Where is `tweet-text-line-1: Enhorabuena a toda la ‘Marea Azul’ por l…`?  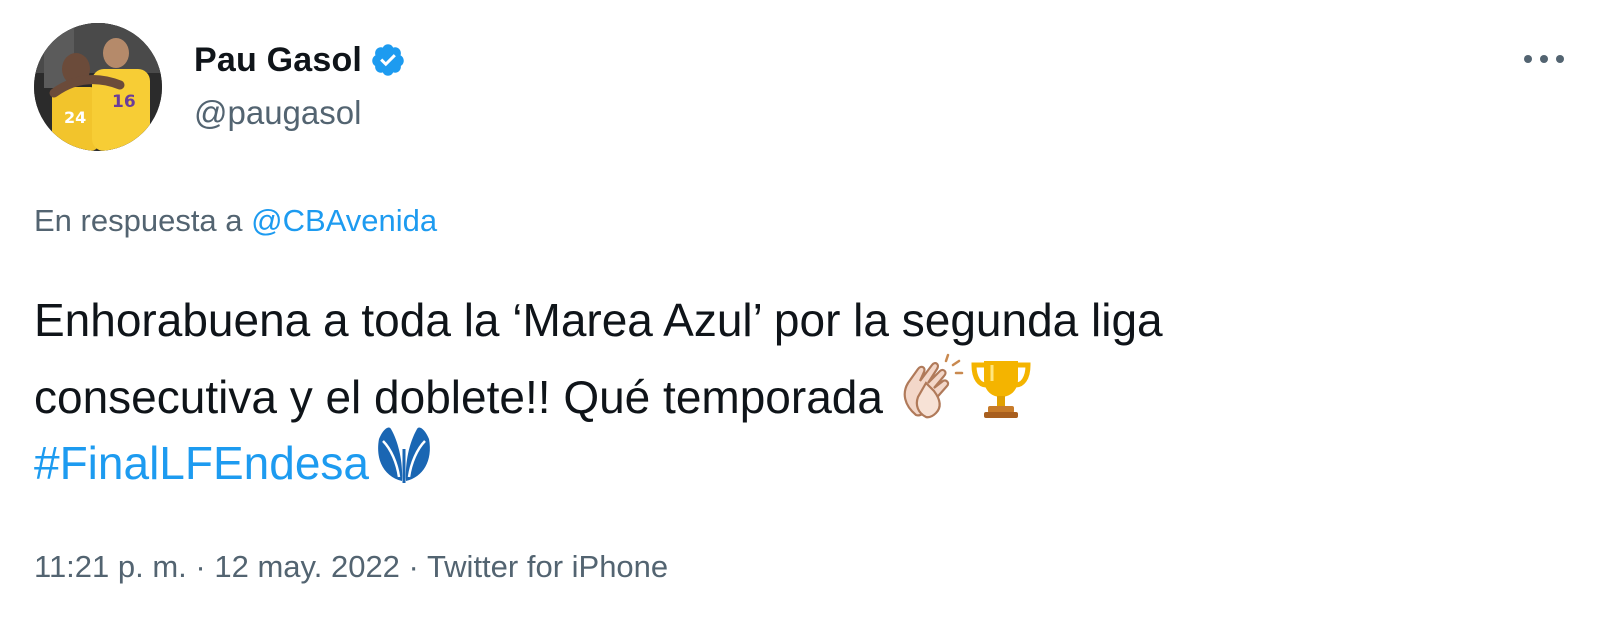
tweet-text-line-1: Enhorabuena a toda la ‘Marea Azul’ por l… is located at coordinates (598, 320).